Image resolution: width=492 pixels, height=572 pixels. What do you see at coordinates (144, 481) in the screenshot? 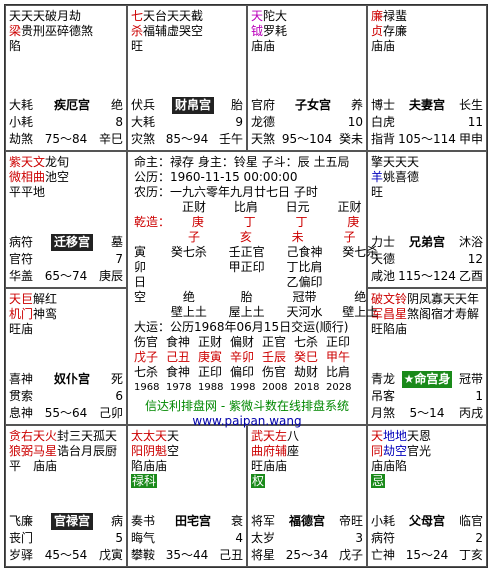
I see `sihua-badge: 禄科` at bounding box center [144, 481].